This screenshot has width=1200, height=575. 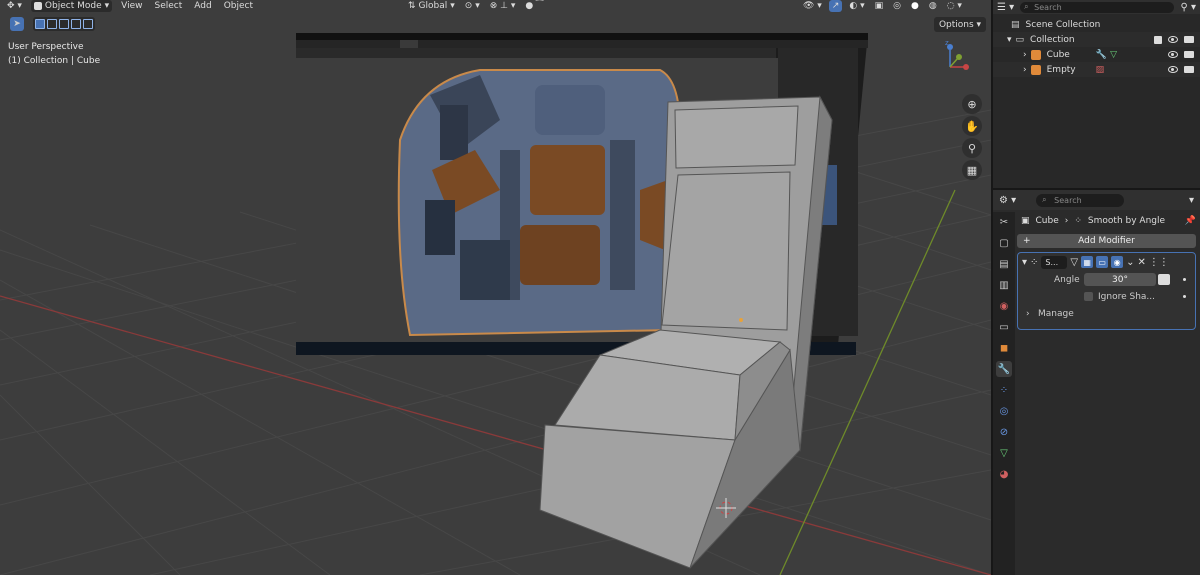 What do you see at coordinates (1102, 262) in the screenshot?
I see `realtime-display-icon: ▭` at bounding box center [1102, 262].